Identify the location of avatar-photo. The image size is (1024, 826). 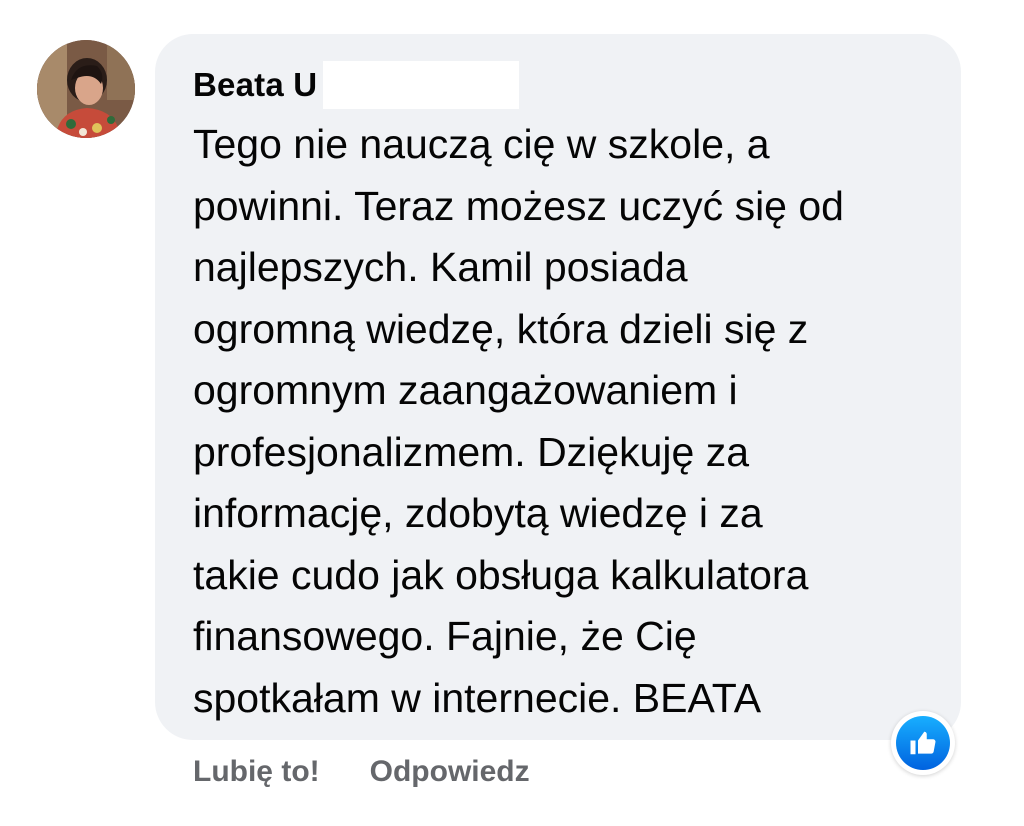
(86, 89).